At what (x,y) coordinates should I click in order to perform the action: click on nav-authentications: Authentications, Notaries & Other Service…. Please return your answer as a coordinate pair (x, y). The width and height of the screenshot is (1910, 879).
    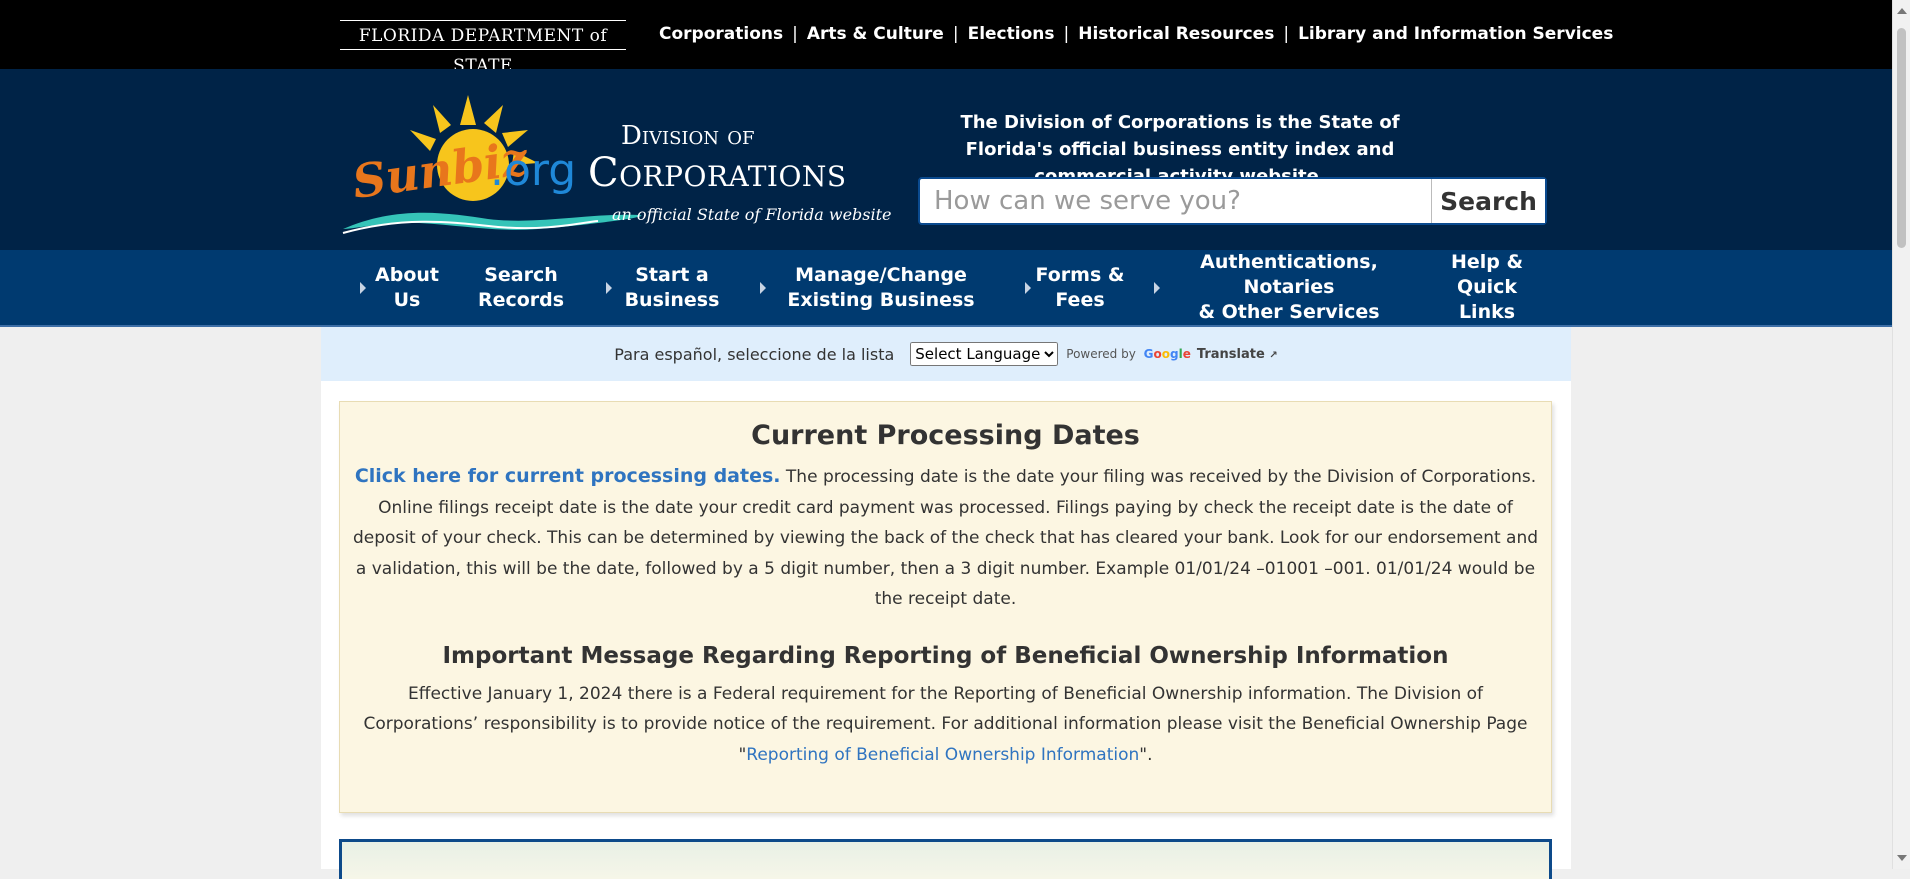
    Looking at the image, I should click on (1289, 287).